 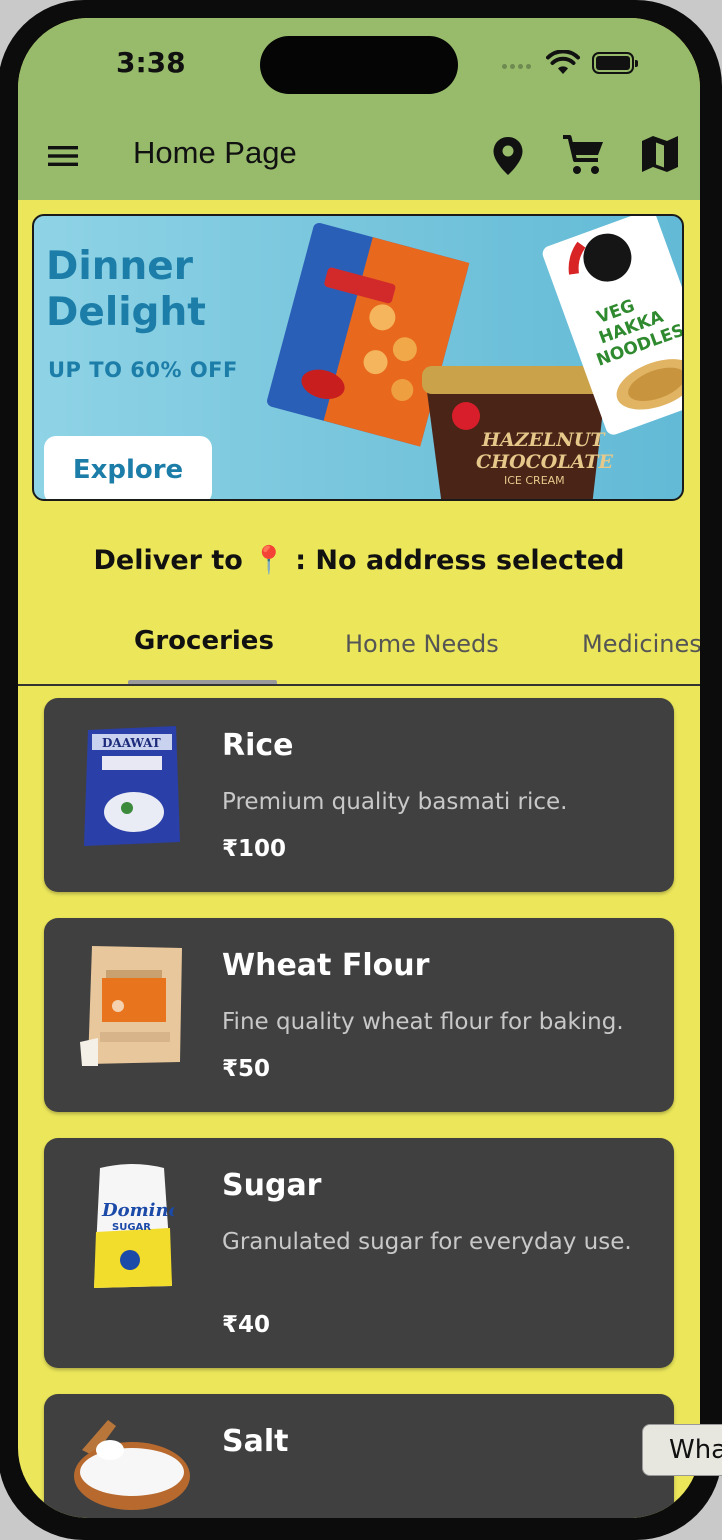 I want to click on product-name: Rice, so click(x=258, y=745).